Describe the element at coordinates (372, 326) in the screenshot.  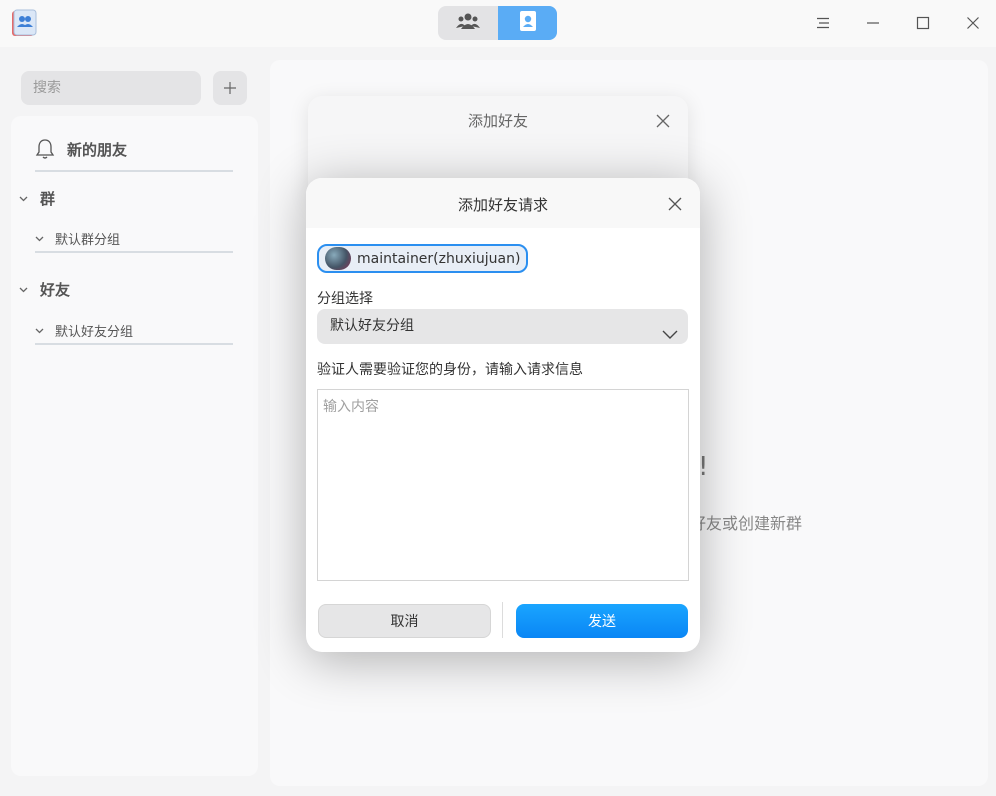
I see `group-select-value: 默认好友分组` at that location.